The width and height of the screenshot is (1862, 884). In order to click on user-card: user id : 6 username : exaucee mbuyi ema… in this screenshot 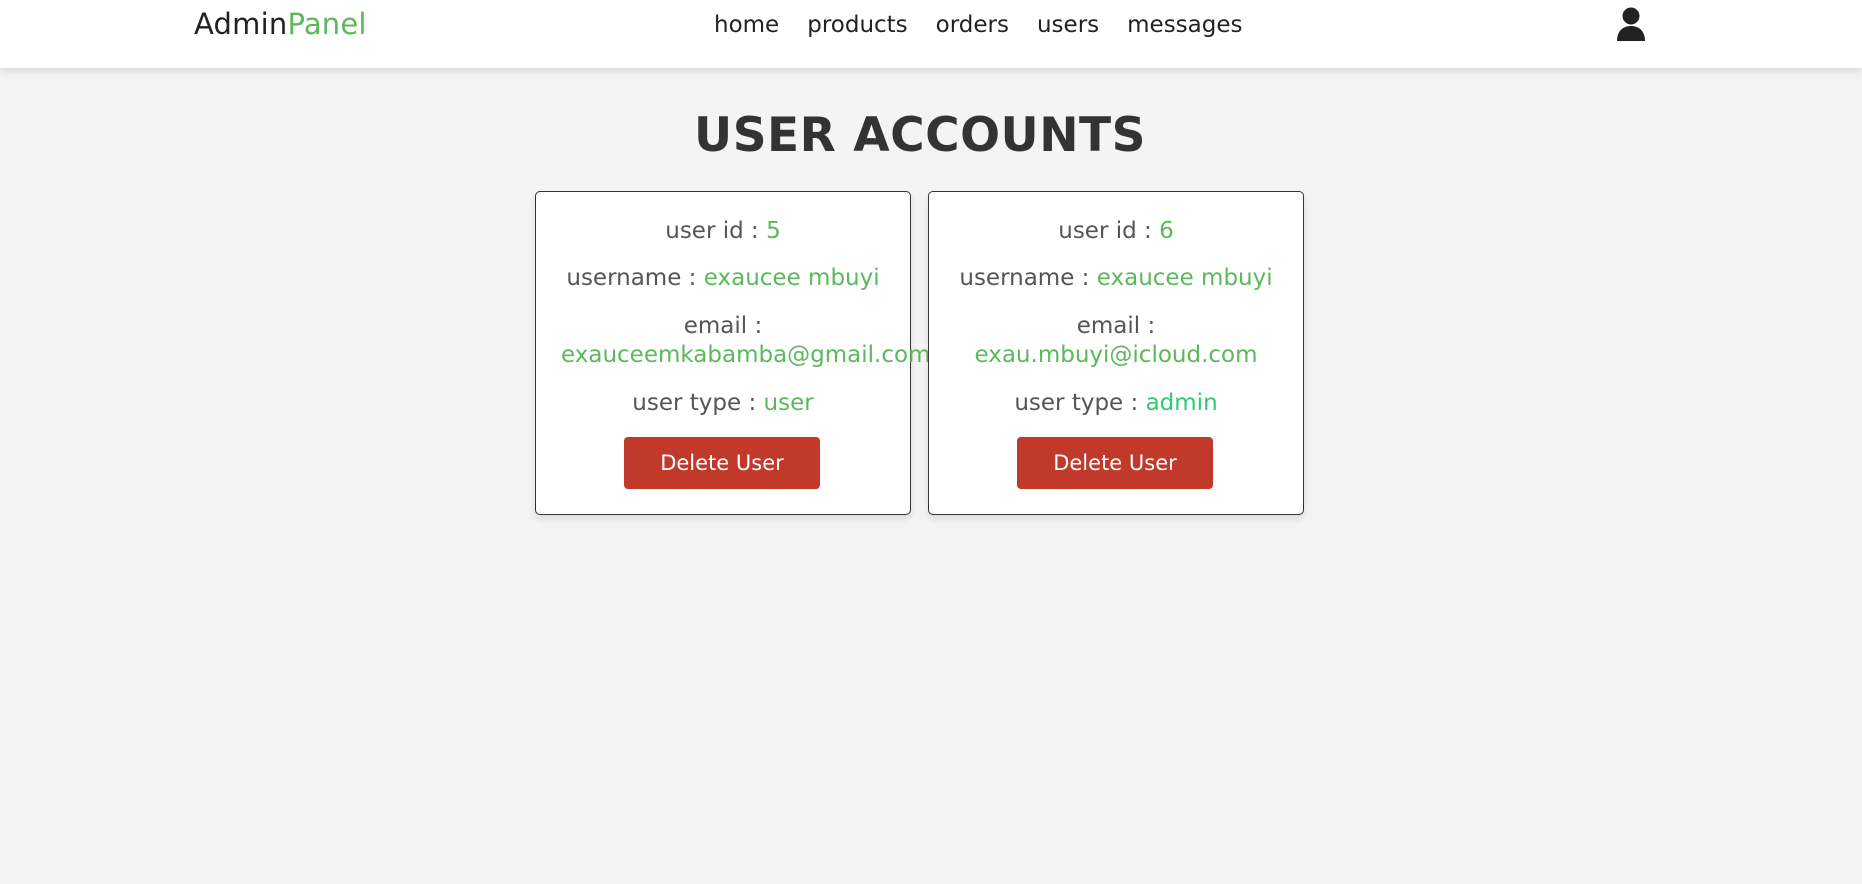, I will do `click(1116, 353)`.